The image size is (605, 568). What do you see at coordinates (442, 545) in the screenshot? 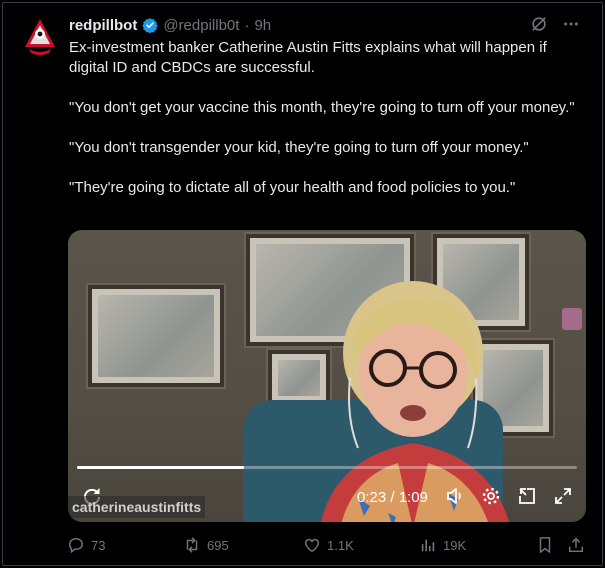
I see `views-button: 19K` at bounding box center [442, 545].